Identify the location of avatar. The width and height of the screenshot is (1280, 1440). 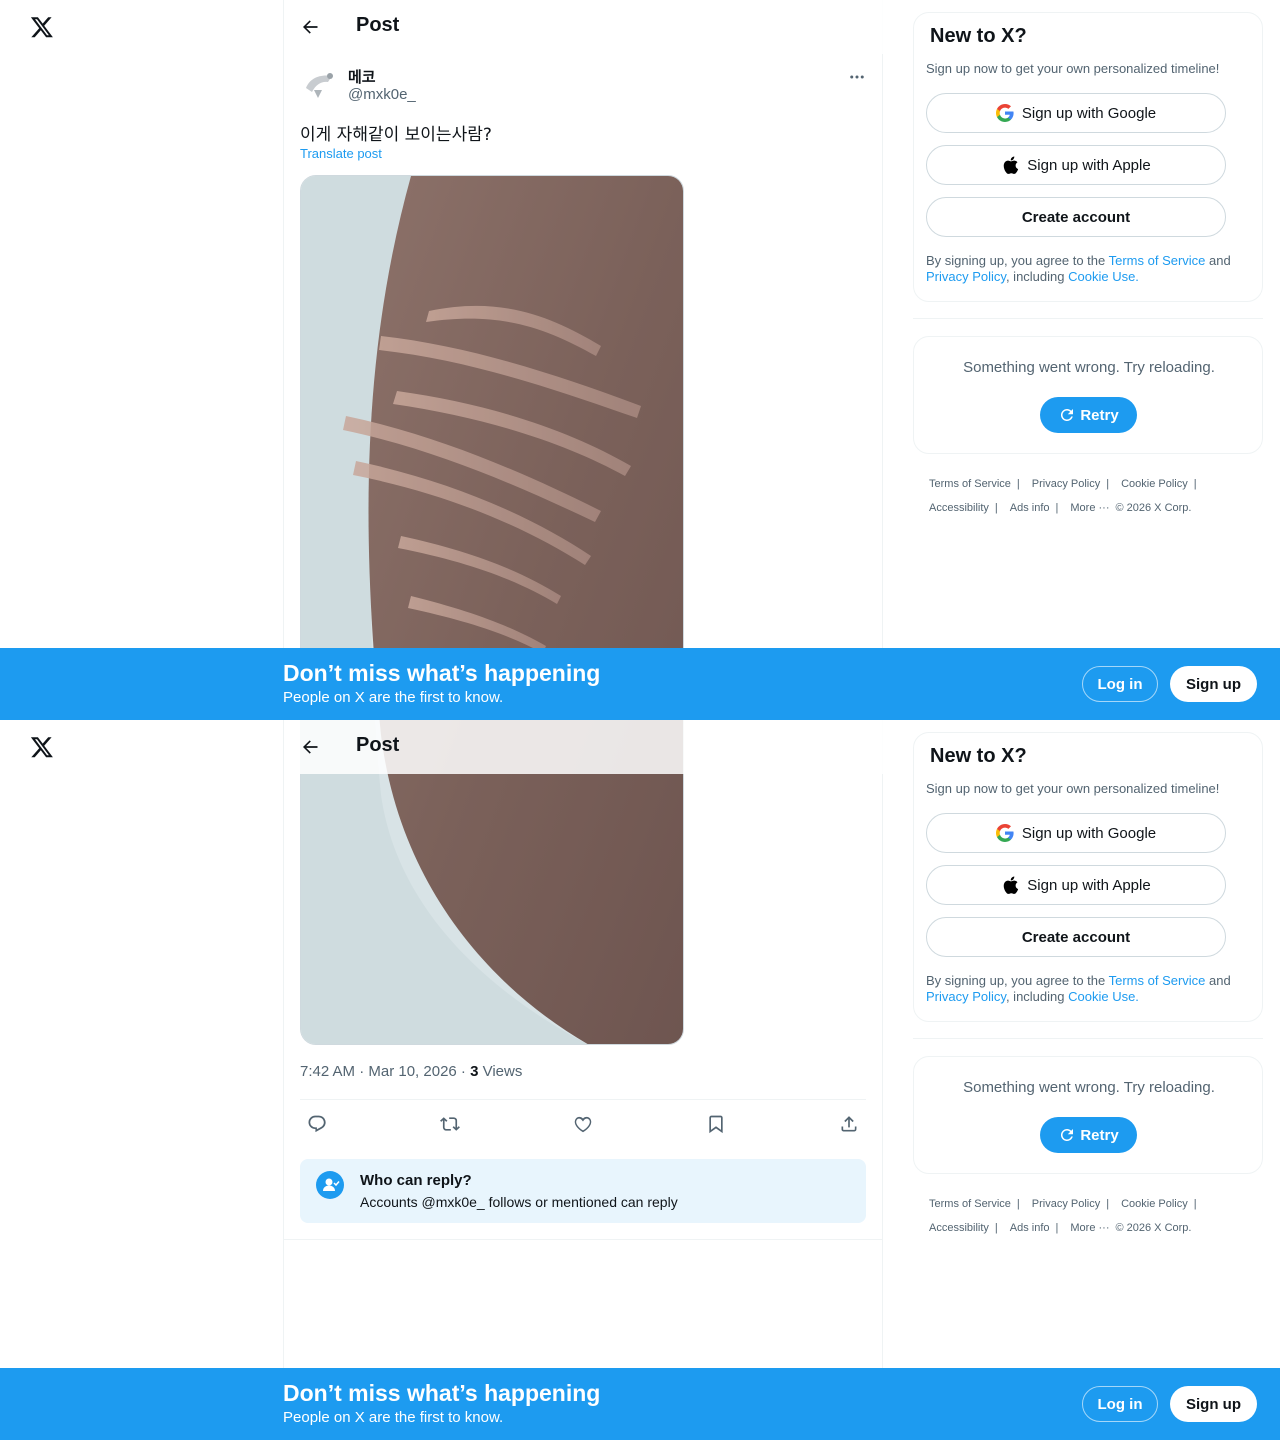
(320, 84).